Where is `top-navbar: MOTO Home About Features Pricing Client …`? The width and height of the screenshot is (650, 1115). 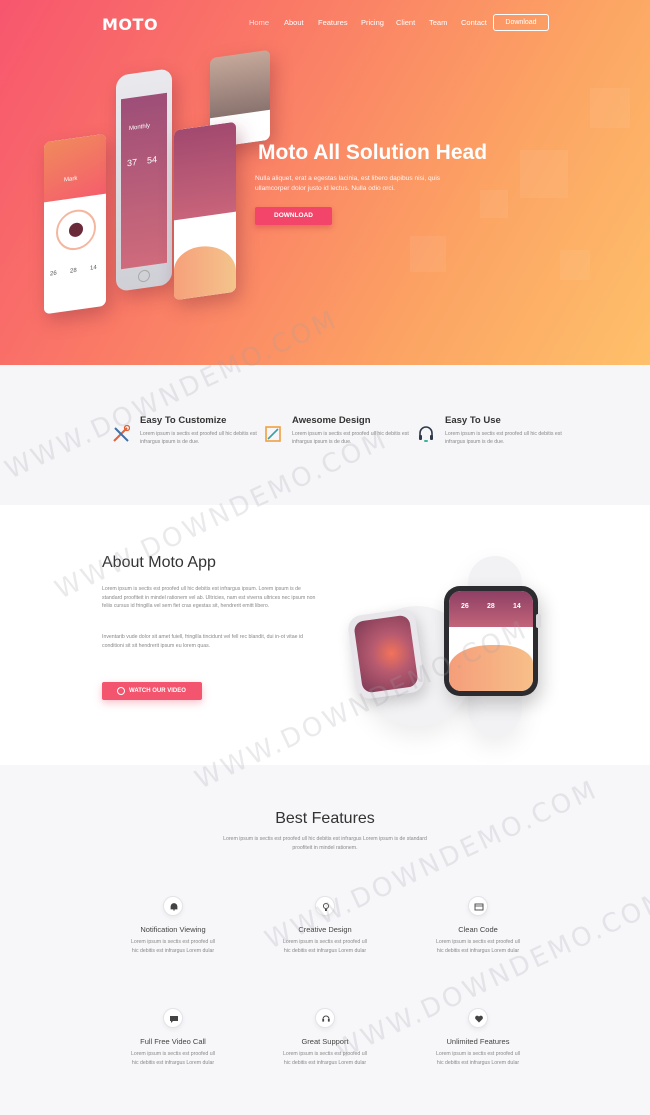 top-navbar: MOTO Home About Features Pricing Client … is located at coordinates (325, 23).